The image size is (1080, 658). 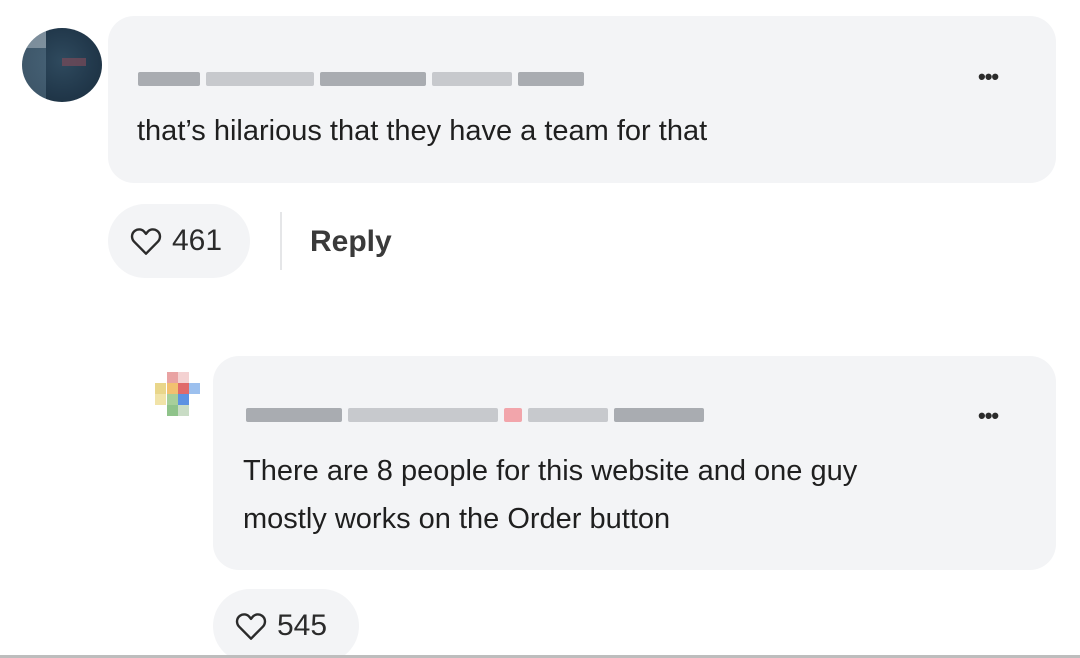 I want to click on like-count: 461, so click(x=197, y=240).